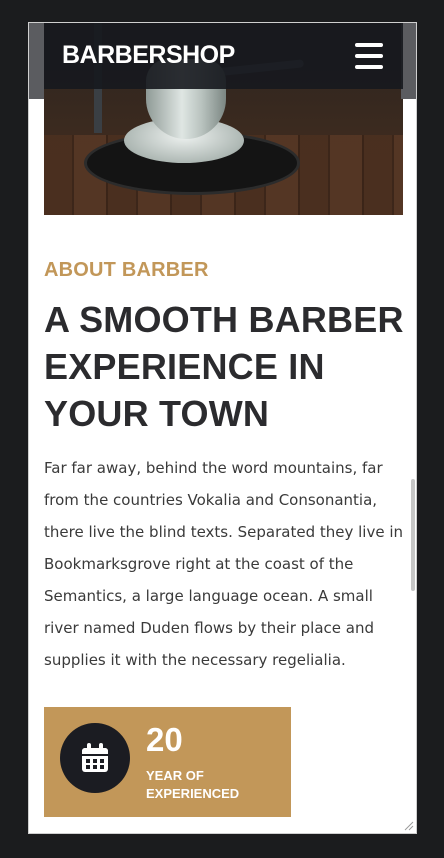  What do you see at coordinates (413, 535) in the screenshot?
I see `scrollbar-thumb` at bounding box center [413, 535].